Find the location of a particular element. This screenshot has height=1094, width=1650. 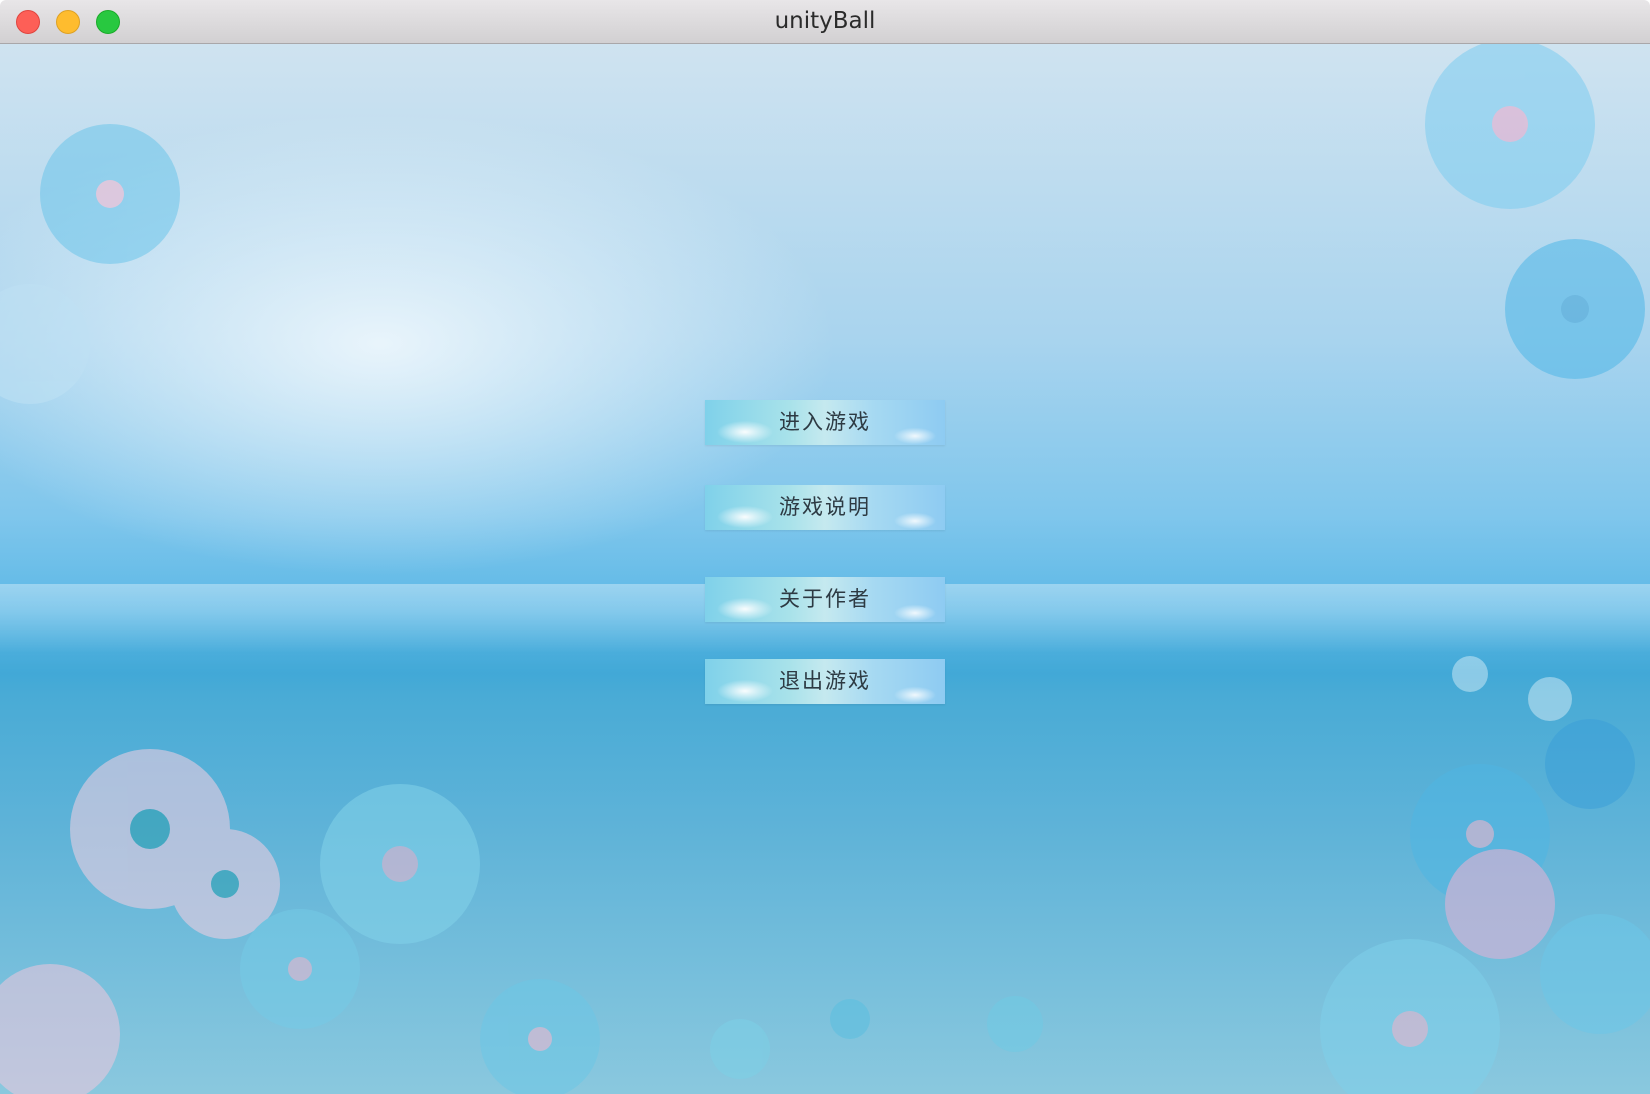

game-instructions-button: 游戏说明 is located at coordinates (825, 507).